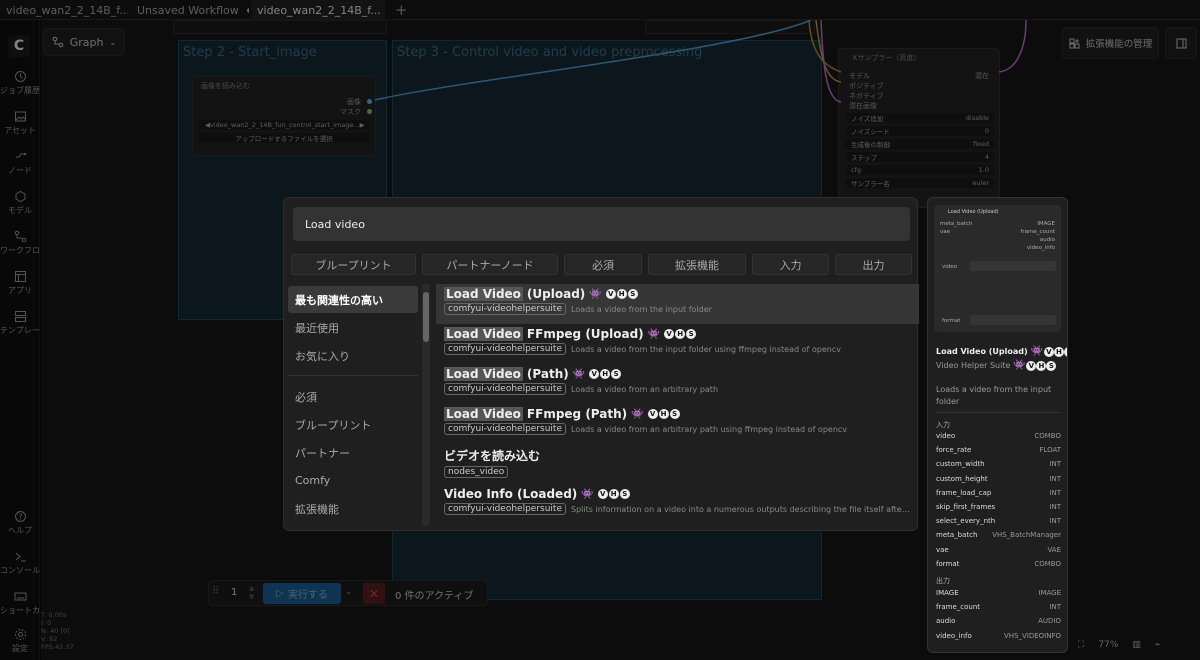 This screenshot has width=1200, height=660. Describe the element at coordinates (1013, 320) in the screenshot. I see `preview-format-widget` at that location.